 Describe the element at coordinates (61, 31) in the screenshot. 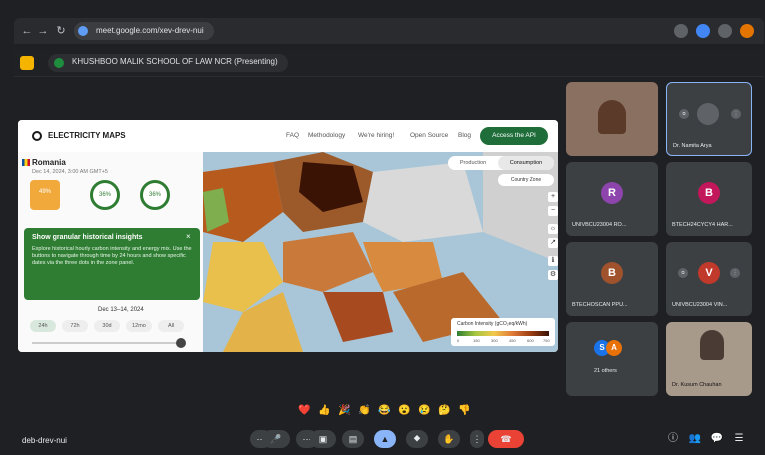

I see `reload-icon: ↻` at that location.